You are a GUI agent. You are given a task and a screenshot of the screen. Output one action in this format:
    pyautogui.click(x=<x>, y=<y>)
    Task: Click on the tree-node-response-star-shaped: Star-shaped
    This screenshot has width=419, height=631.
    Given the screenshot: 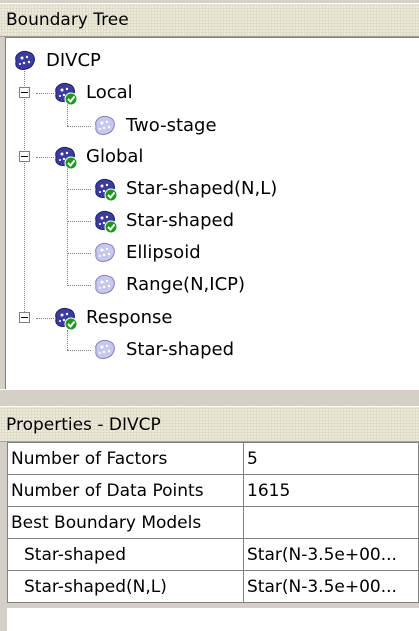 What is the action you would take?
    pyautogui.click(x=164, y=350)
    